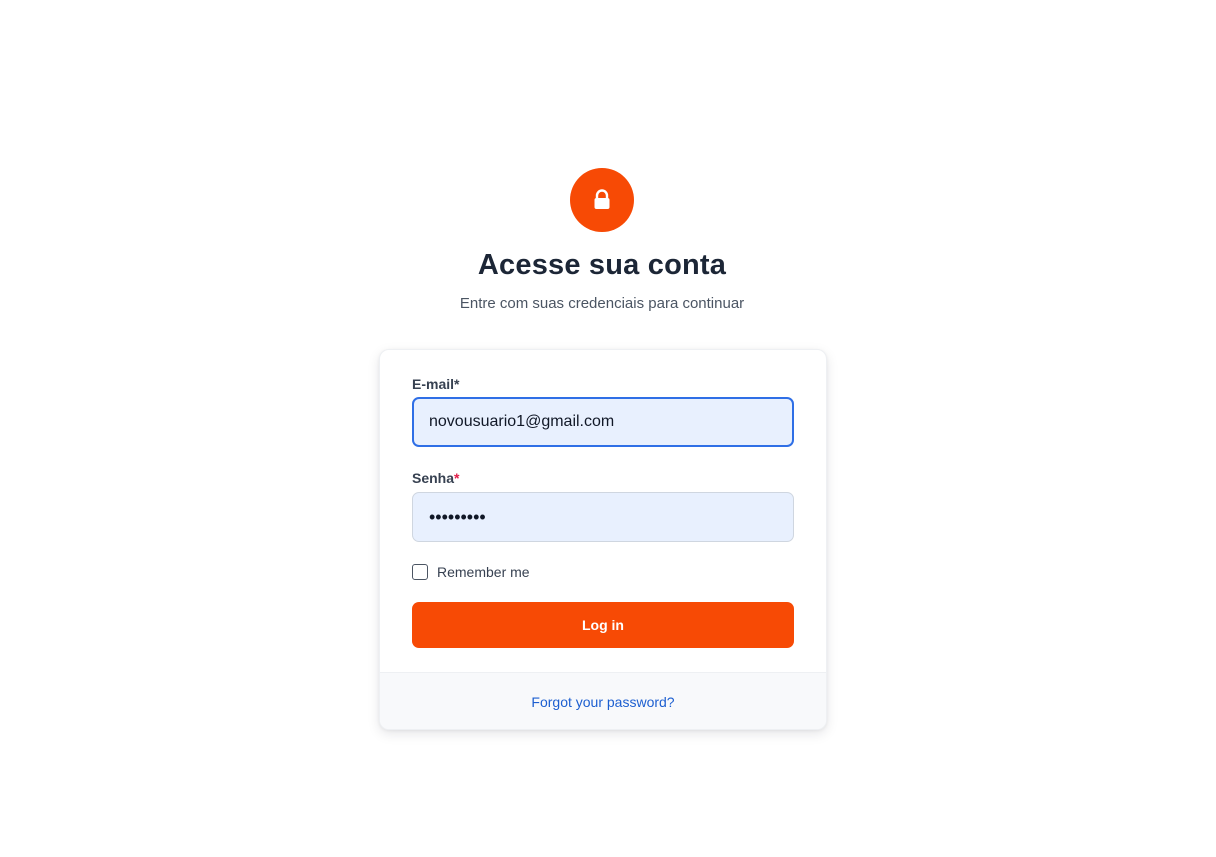  I want to click on lock-icon, so click(602, 199).